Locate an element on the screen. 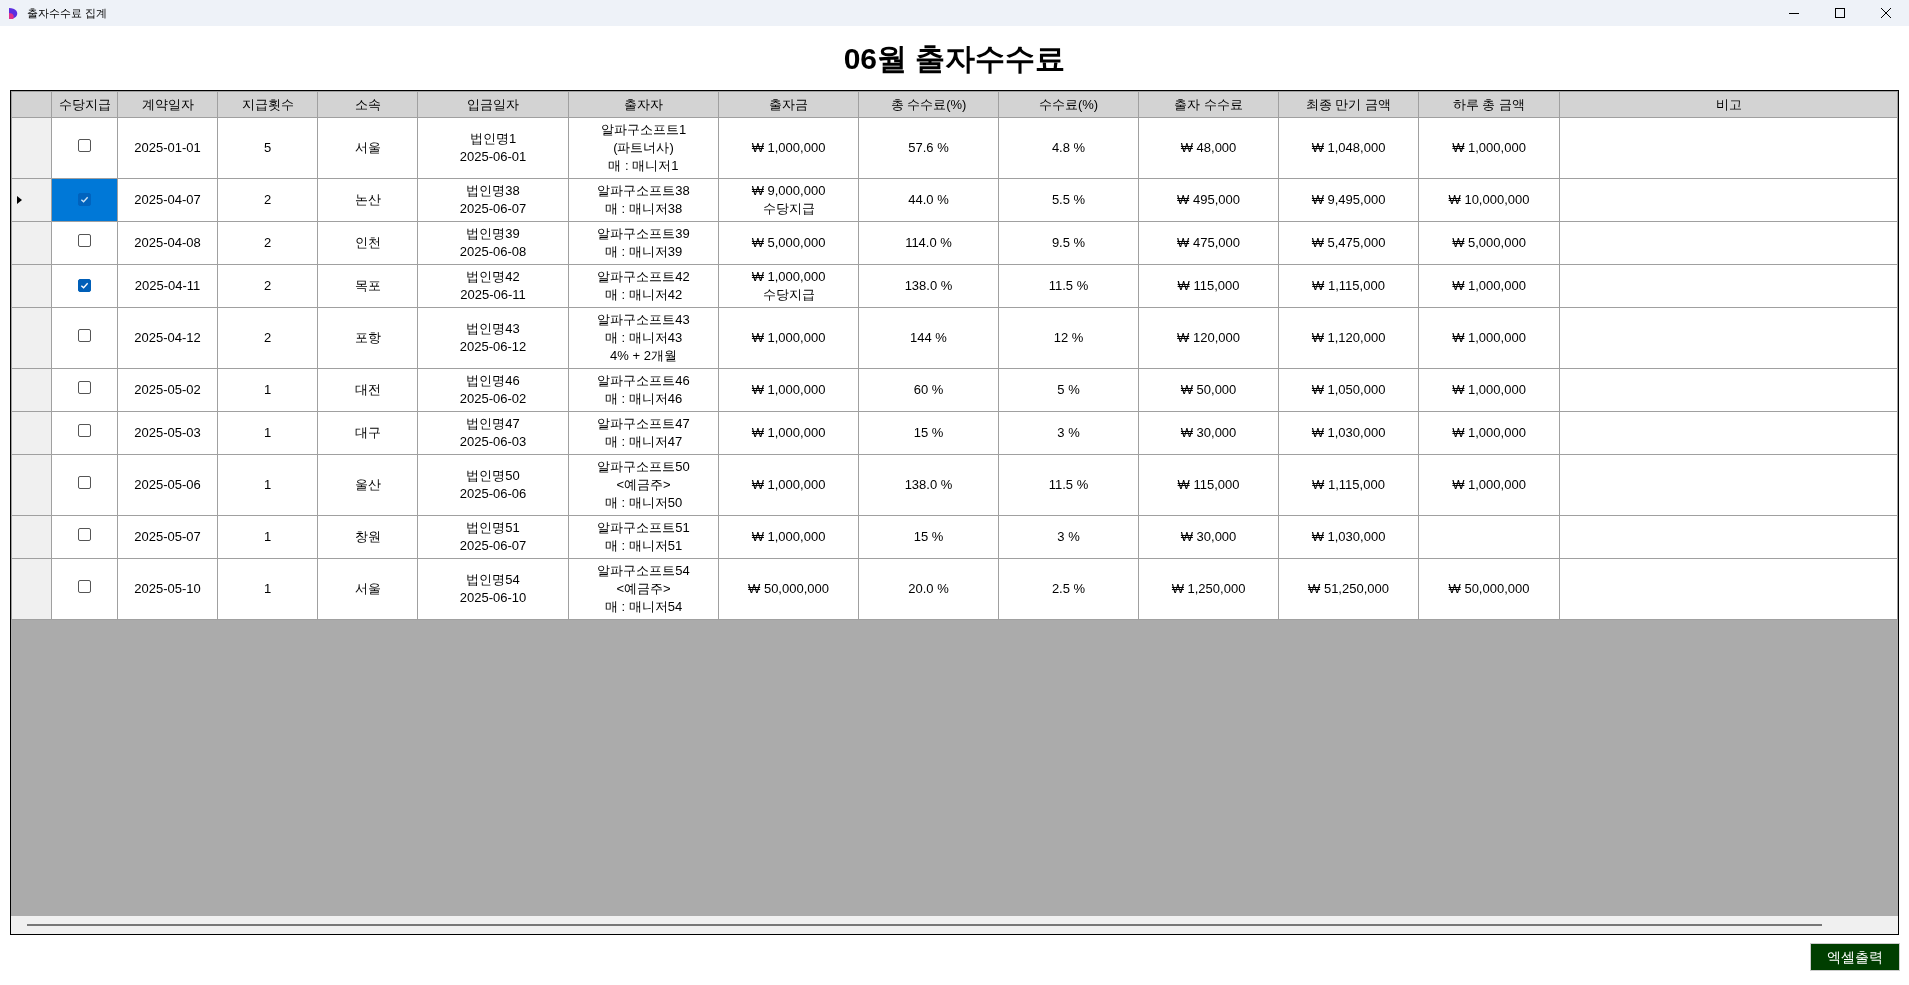 The width and height of the screenshot is (1909, 985). scrollbar-thumb is located at coordinates (924, 925).